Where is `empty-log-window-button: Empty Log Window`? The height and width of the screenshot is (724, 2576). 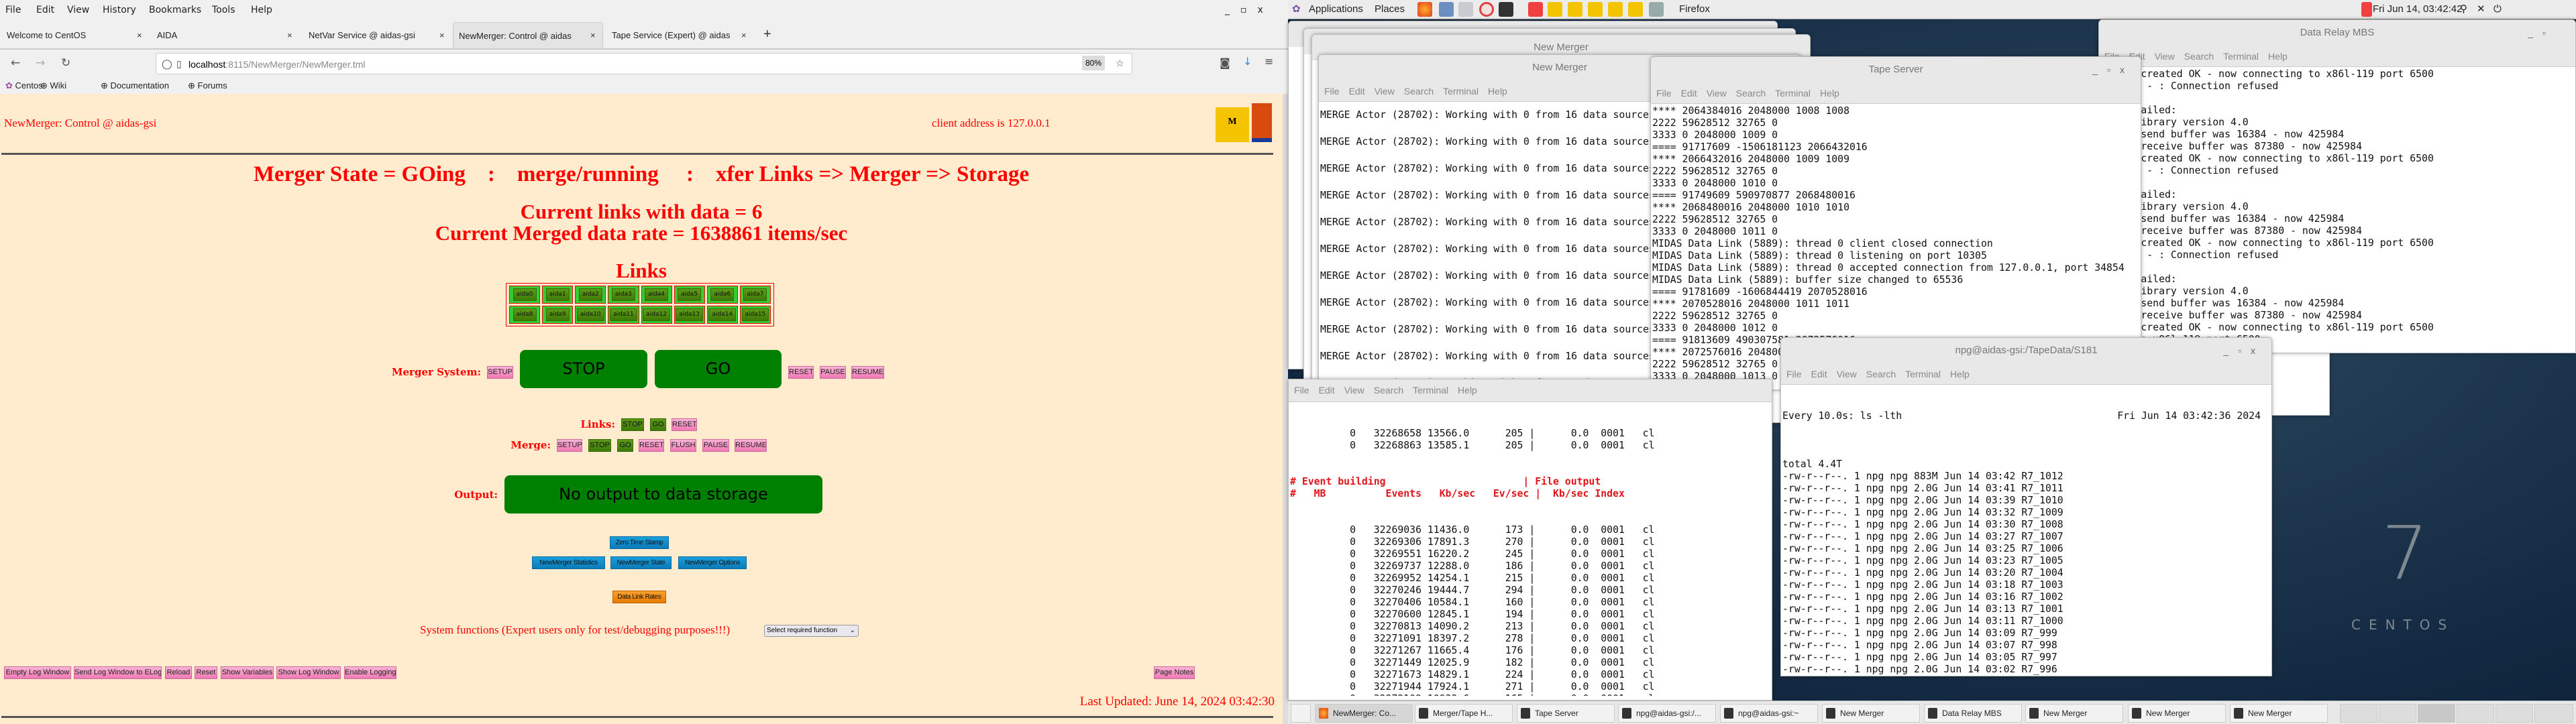 empty-log-window-button: Empty Log Window is located at coordinates (37, 672).